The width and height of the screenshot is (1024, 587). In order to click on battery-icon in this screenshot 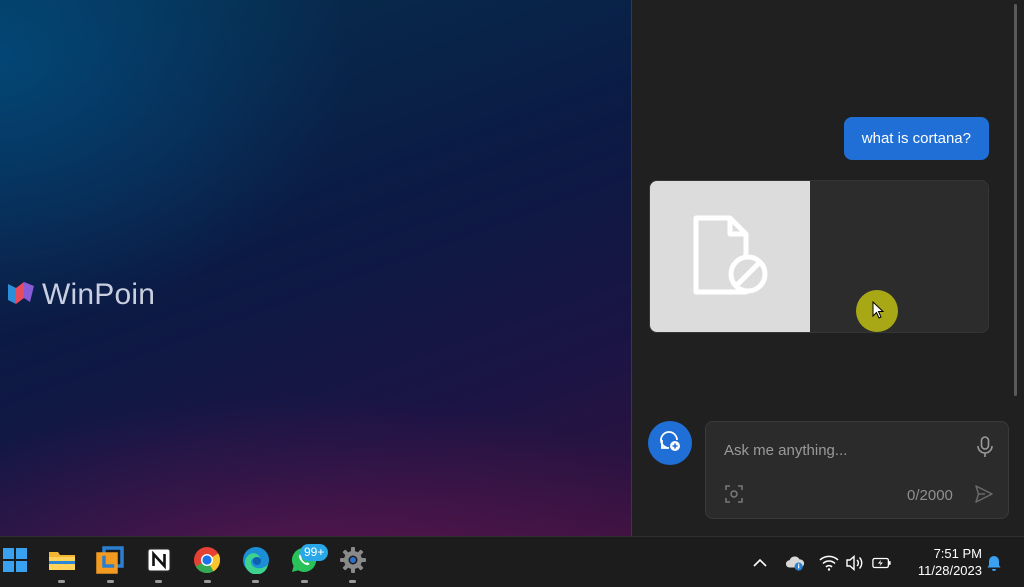, I will do `click(882, 563)`.